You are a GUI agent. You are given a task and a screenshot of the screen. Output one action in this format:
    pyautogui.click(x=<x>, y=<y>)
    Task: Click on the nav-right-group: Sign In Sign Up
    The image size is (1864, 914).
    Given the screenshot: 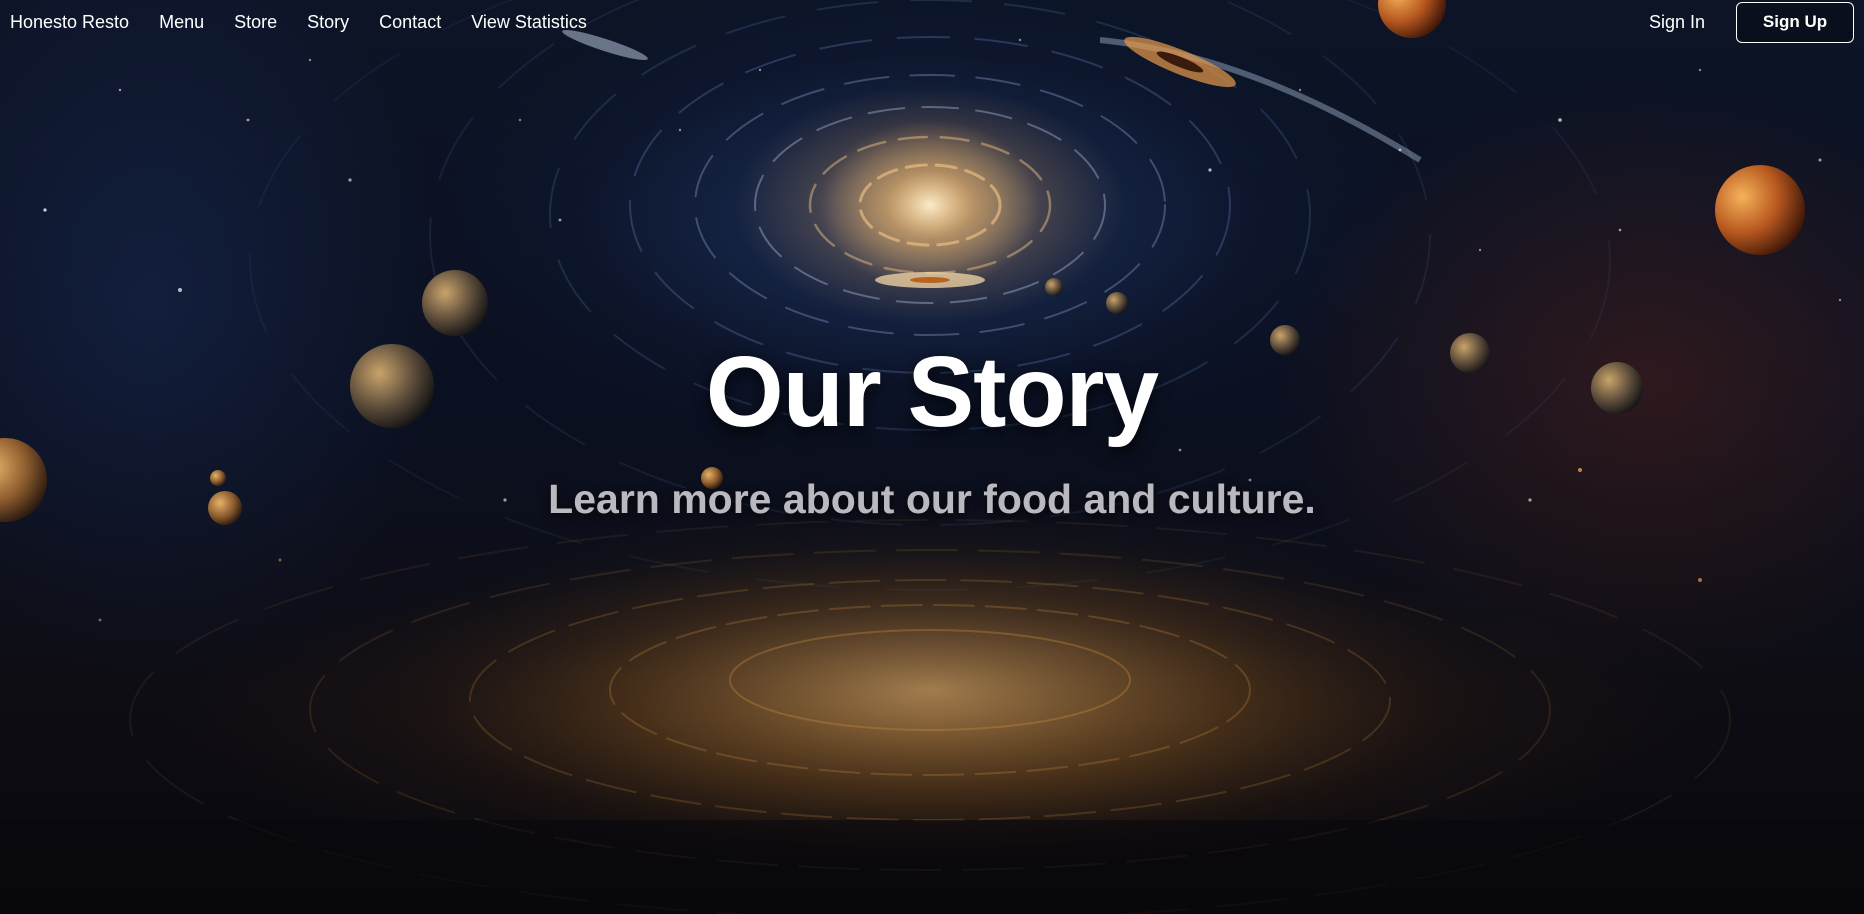 What is the action you would take?
    pyautogui.click(x=1751, y=22)
    